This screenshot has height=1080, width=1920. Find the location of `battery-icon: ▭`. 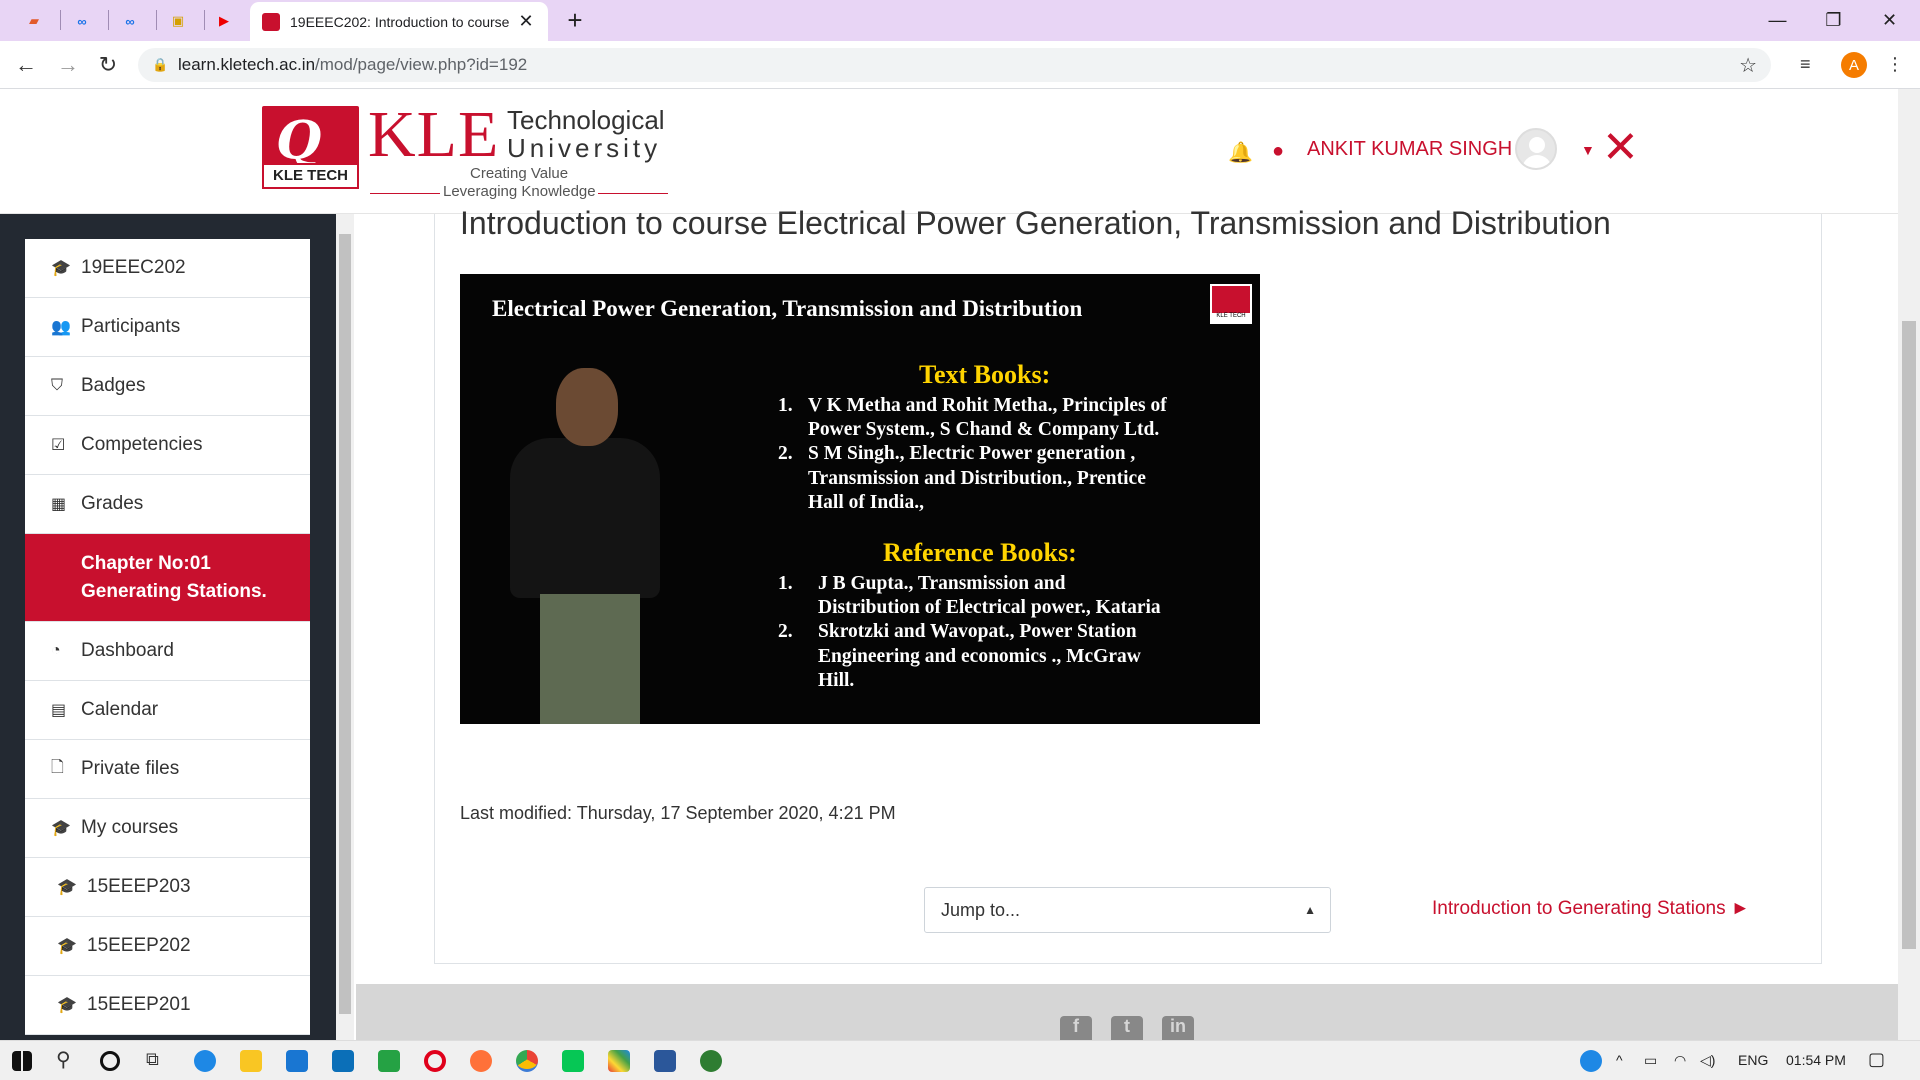

battery-icon: ▭ is located at coordinates (1650, 1060).